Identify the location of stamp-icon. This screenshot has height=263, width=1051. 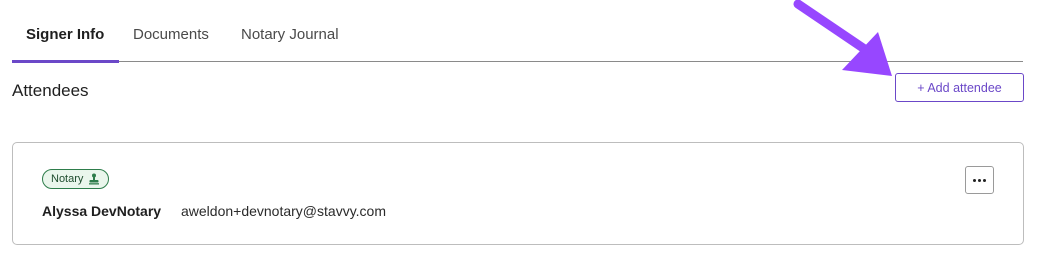
(94, 179).